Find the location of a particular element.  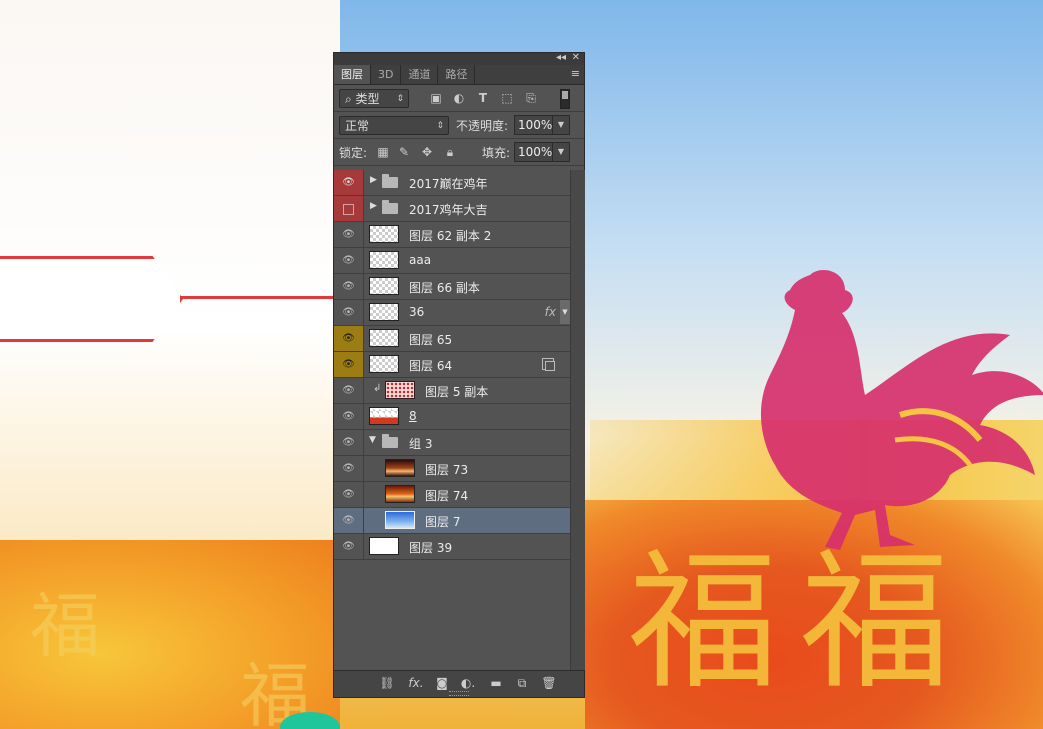

resize-grip is located at coordinates (459, 693).